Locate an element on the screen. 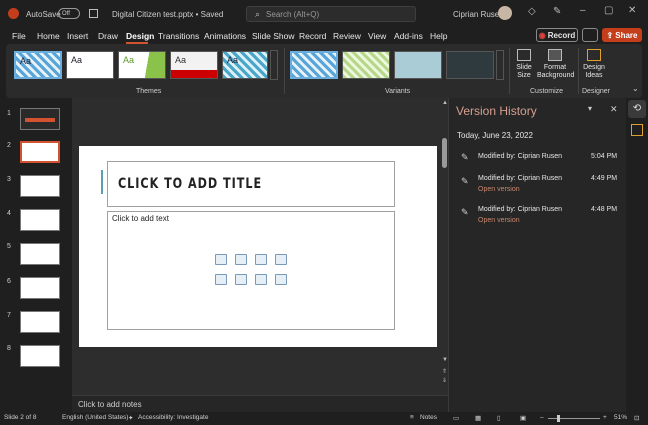  design-ideas-button: Design Ideas is located at coordinates (594, 64).